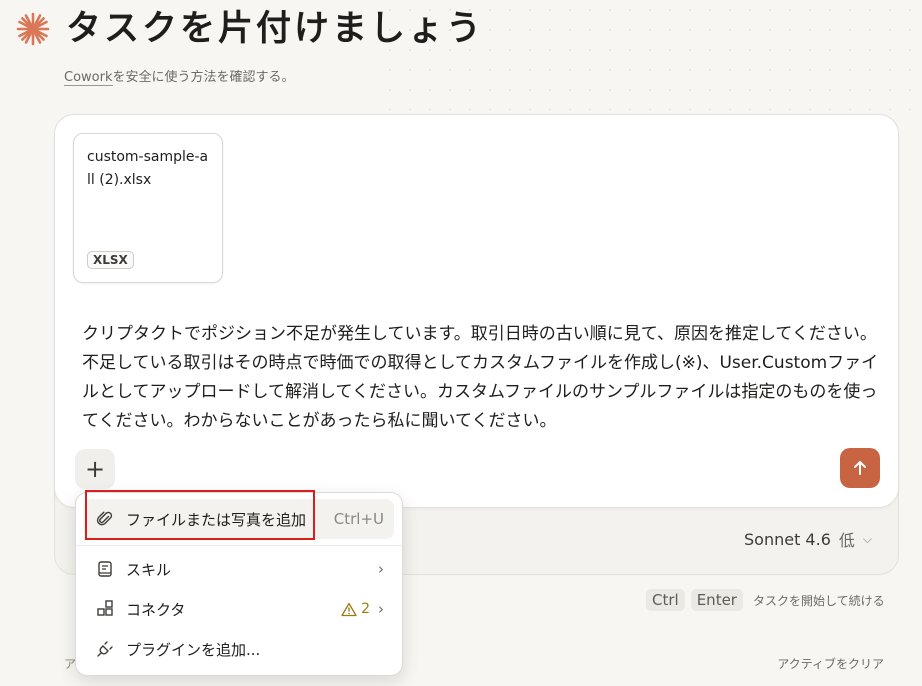 This screenshot has height=686, width=922. Describe the element at coordinates (148, 208) in the screenshot. I see `attachment-card: custom-sample-all (2).xlsx XLSX` at that location.